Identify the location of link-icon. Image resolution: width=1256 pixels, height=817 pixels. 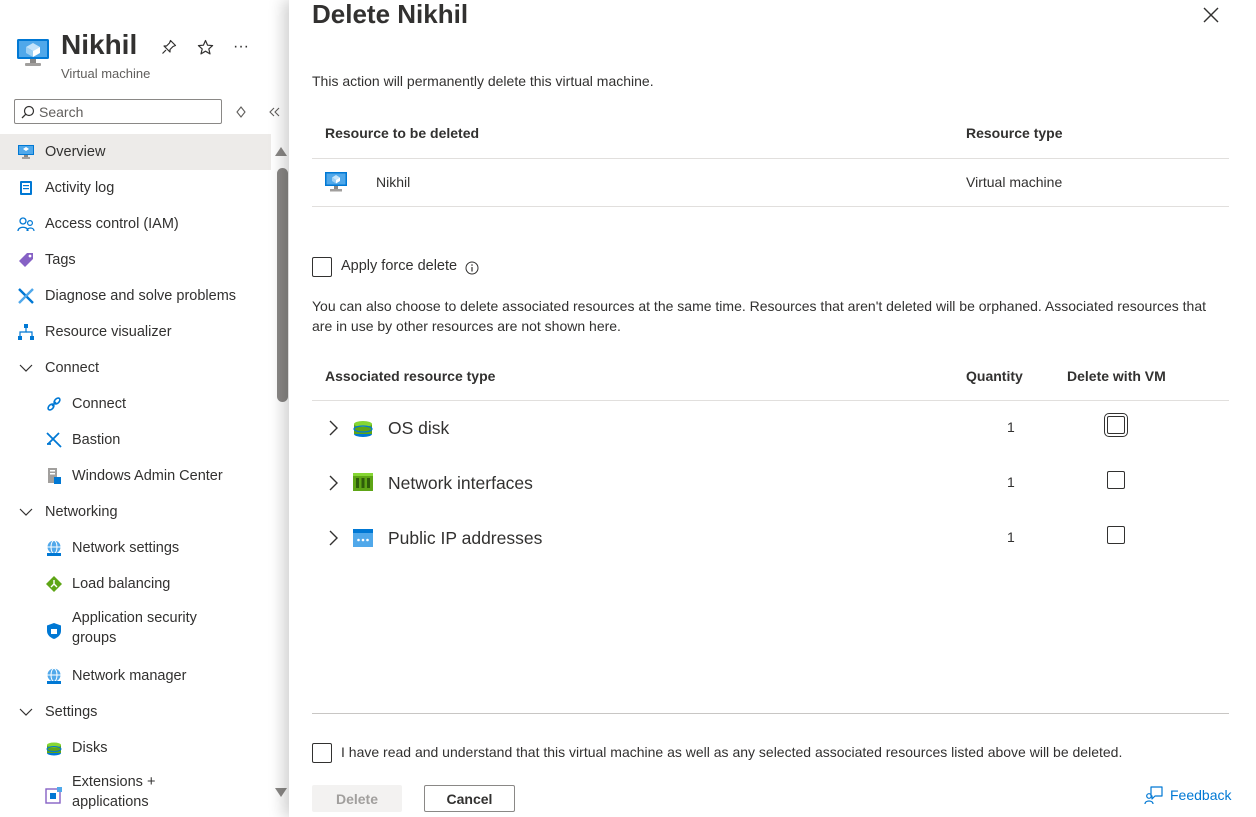
(54, 404).